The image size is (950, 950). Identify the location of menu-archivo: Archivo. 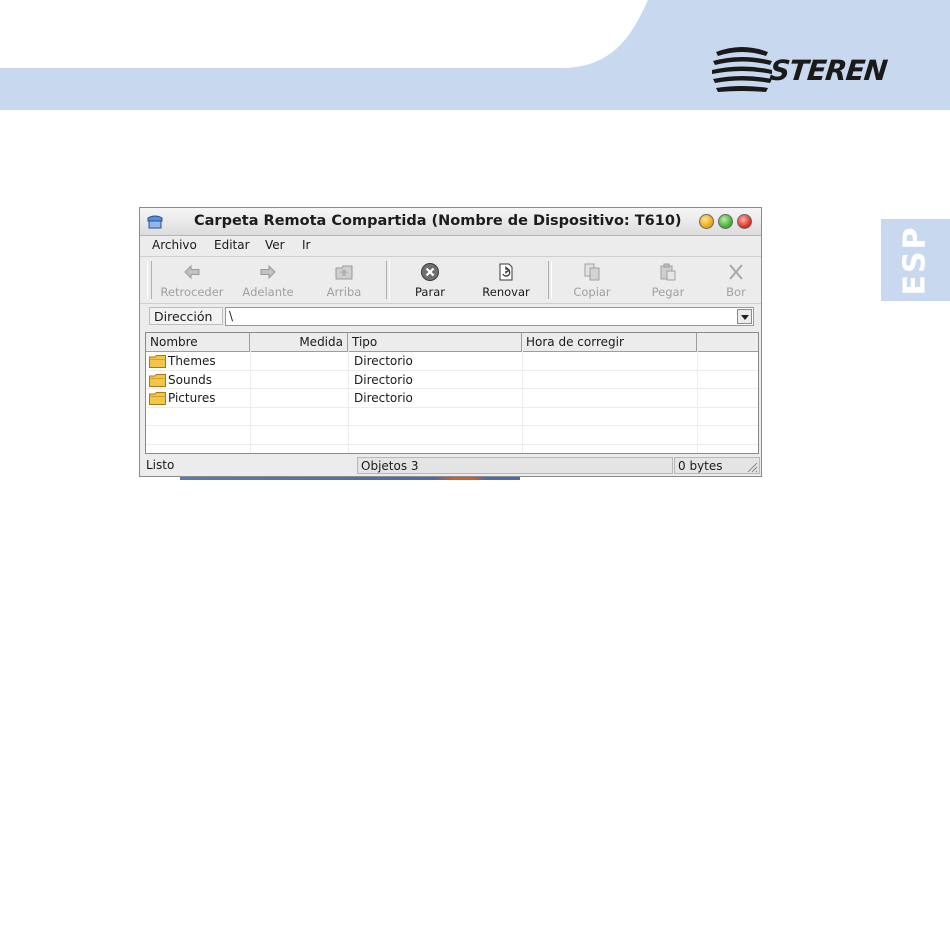
(174, 245).